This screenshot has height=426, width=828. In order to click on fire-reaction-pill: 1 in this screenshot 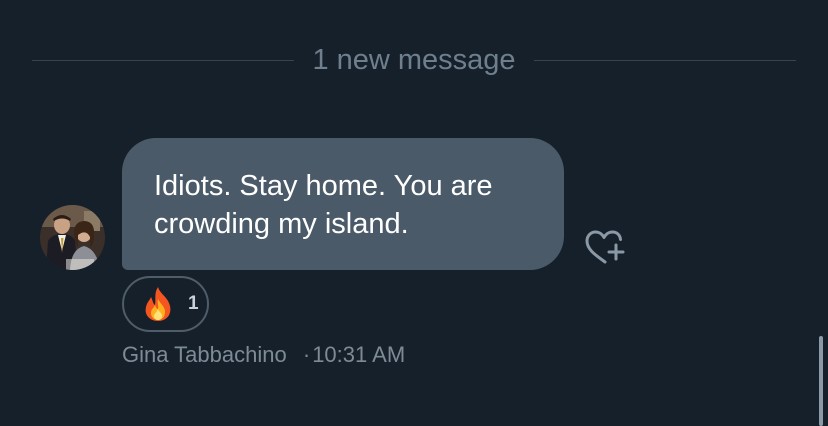, I will do `click(165, 304)`.